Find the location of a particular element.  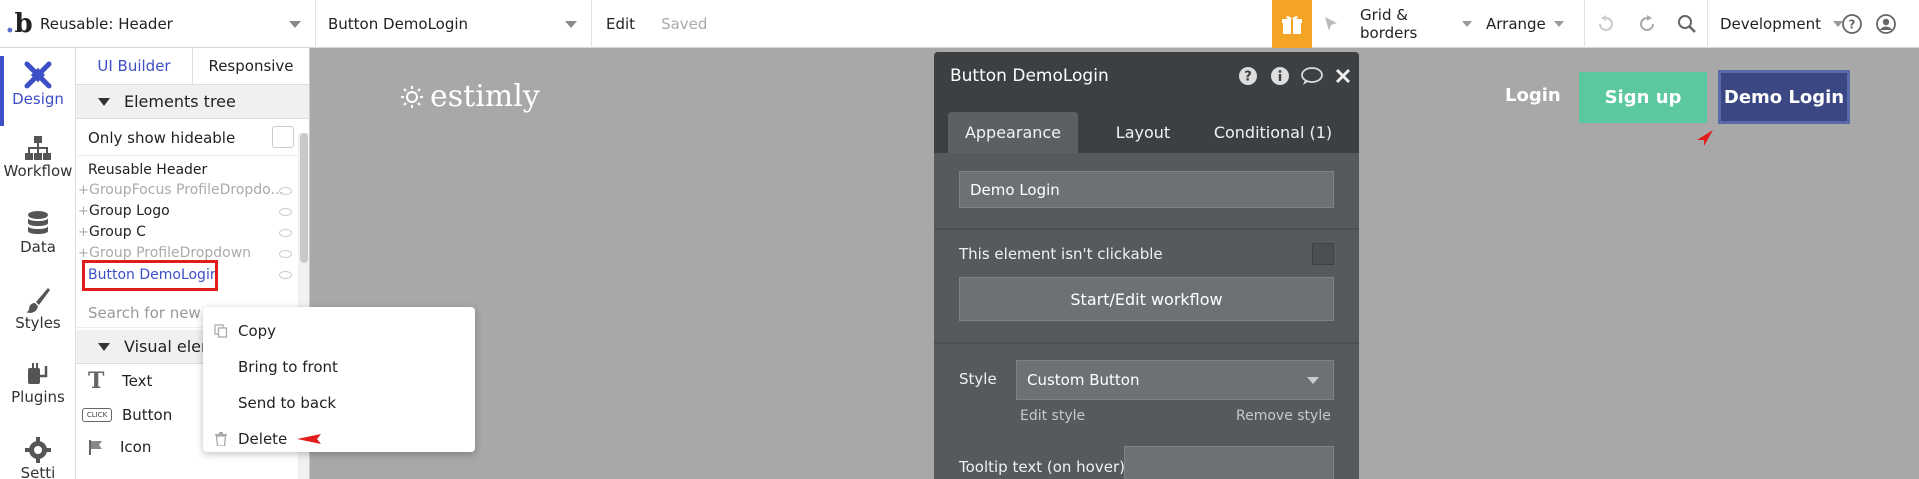

account-icon is located at coordinates (1886, 24).